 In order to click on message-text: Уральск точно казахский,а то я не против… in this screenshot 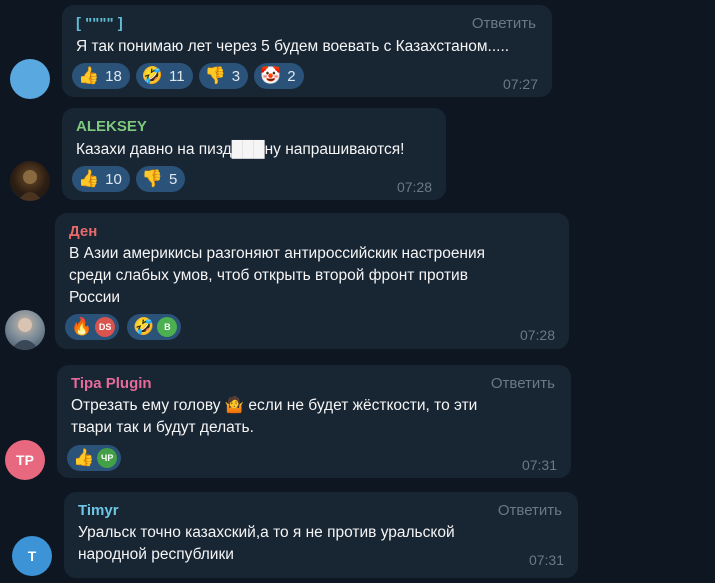, I will do `click(266, 543)`.